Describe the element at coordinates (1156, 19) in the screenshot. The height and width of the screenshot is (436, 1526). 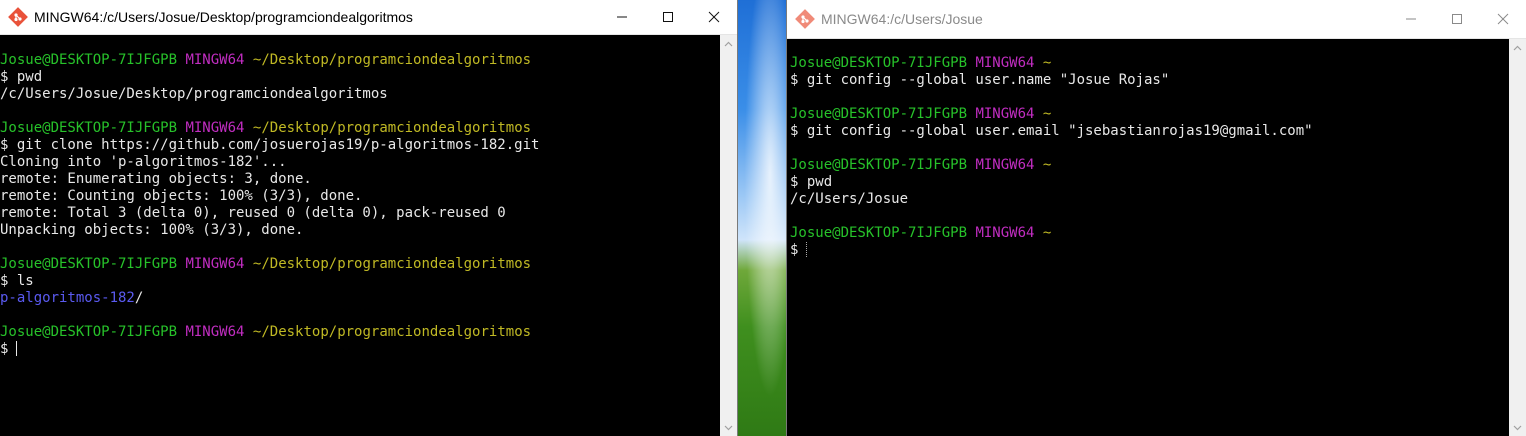
I see `title-bar: MINGW64:/c/Users/Josue` at that location.